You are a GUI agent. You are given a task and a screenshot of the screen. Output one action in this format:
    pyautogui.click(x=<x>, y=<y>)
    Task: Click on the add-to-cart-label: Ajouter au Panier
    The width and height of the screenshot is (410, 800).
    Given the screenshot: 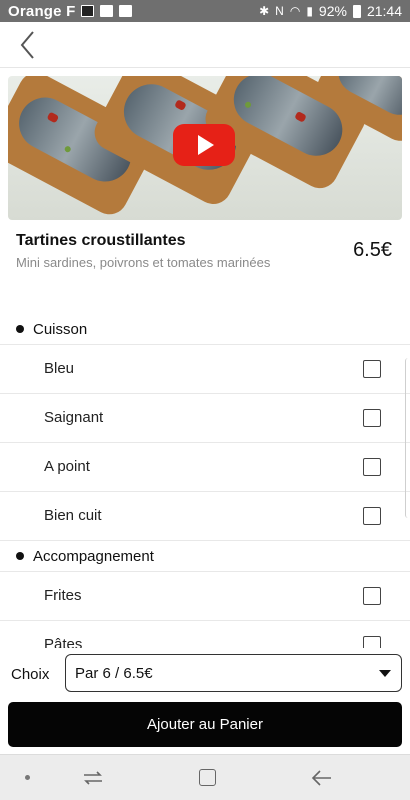 What is the action you would take?
    pyautogui.click(x=205, y=724)
    